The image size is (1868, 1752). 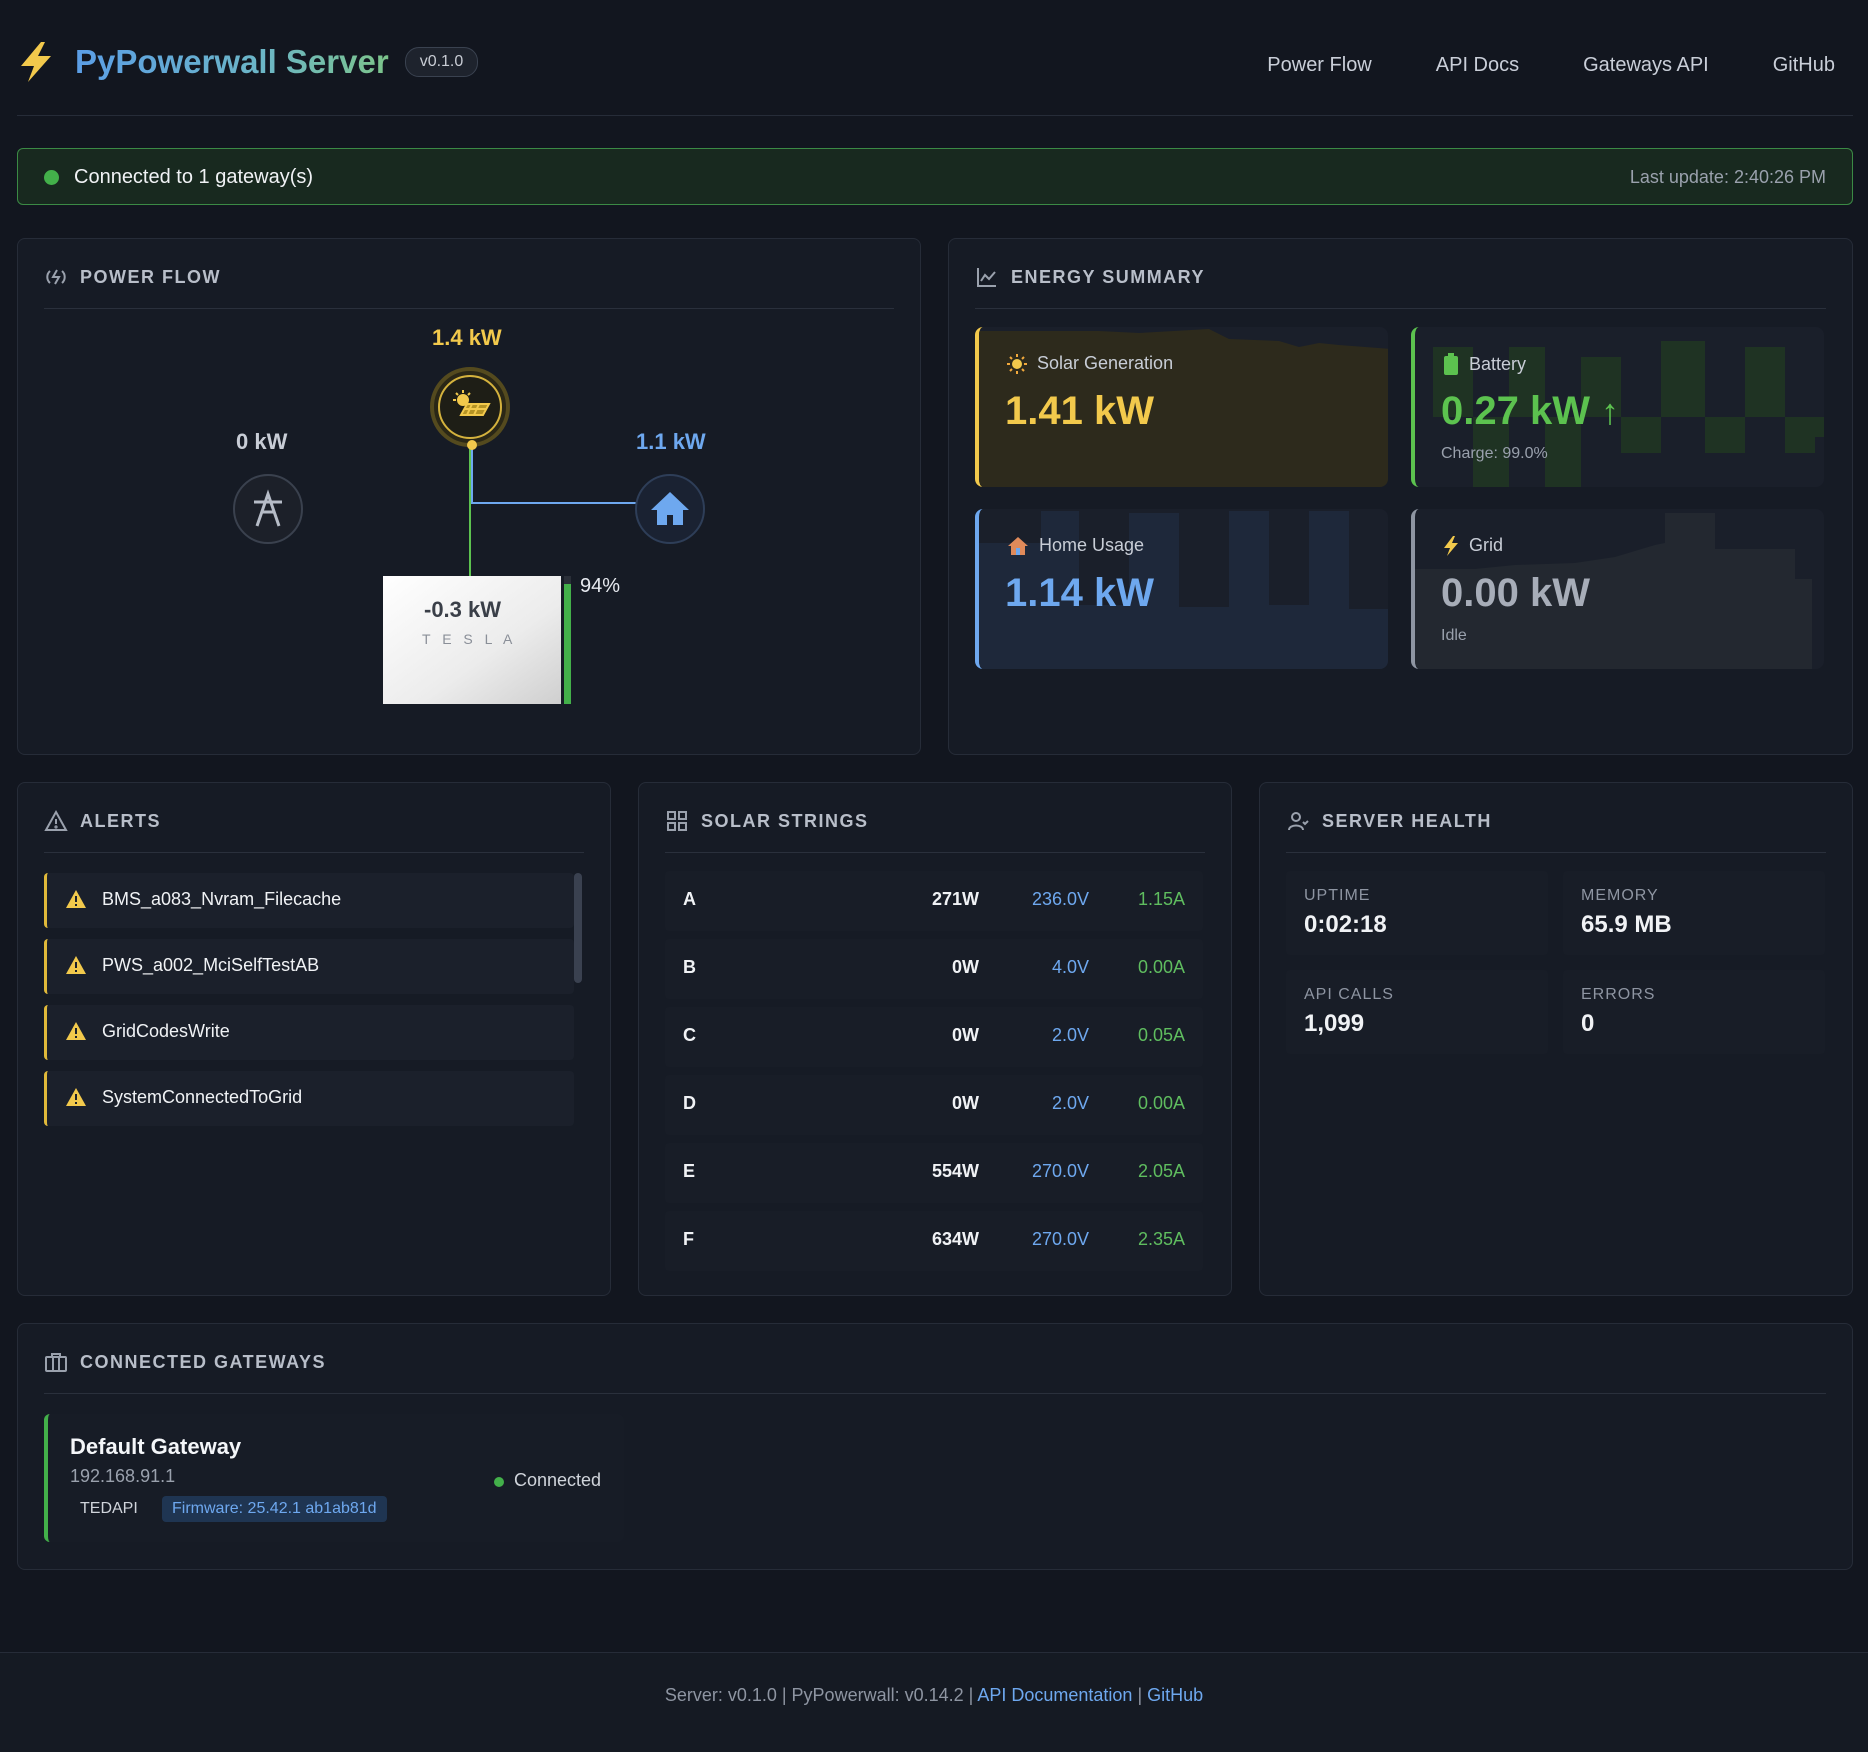 What do you see at coordinates (1108, 277) in the screenshot?
I see `energy-summary-title: ENERGY SUMMARY` at bounding box center [1108, 277].